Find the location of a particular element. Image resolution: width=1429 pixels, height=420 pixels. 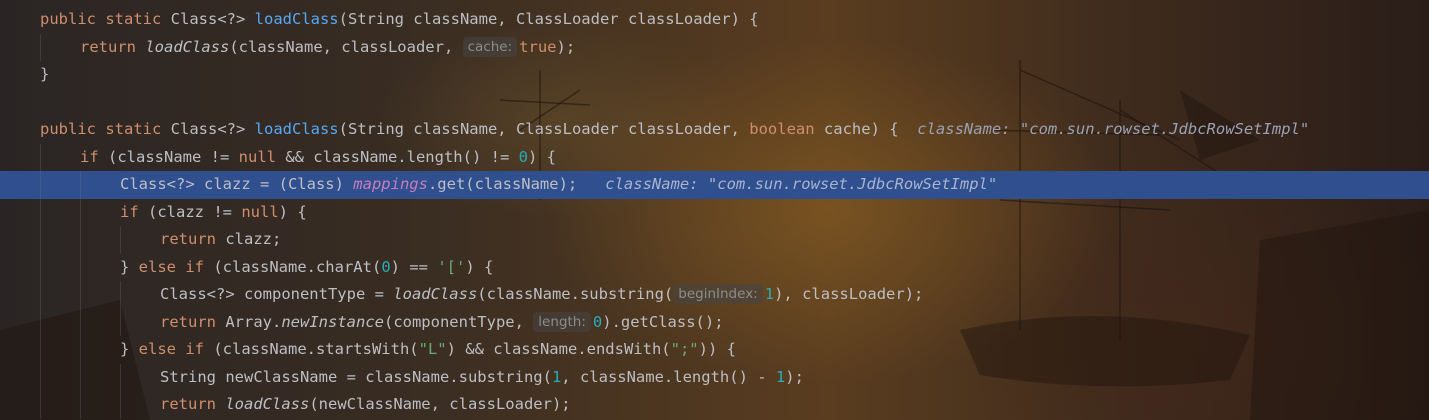

parameter-hint: beginIndex: is located at coordinates (718, 294).